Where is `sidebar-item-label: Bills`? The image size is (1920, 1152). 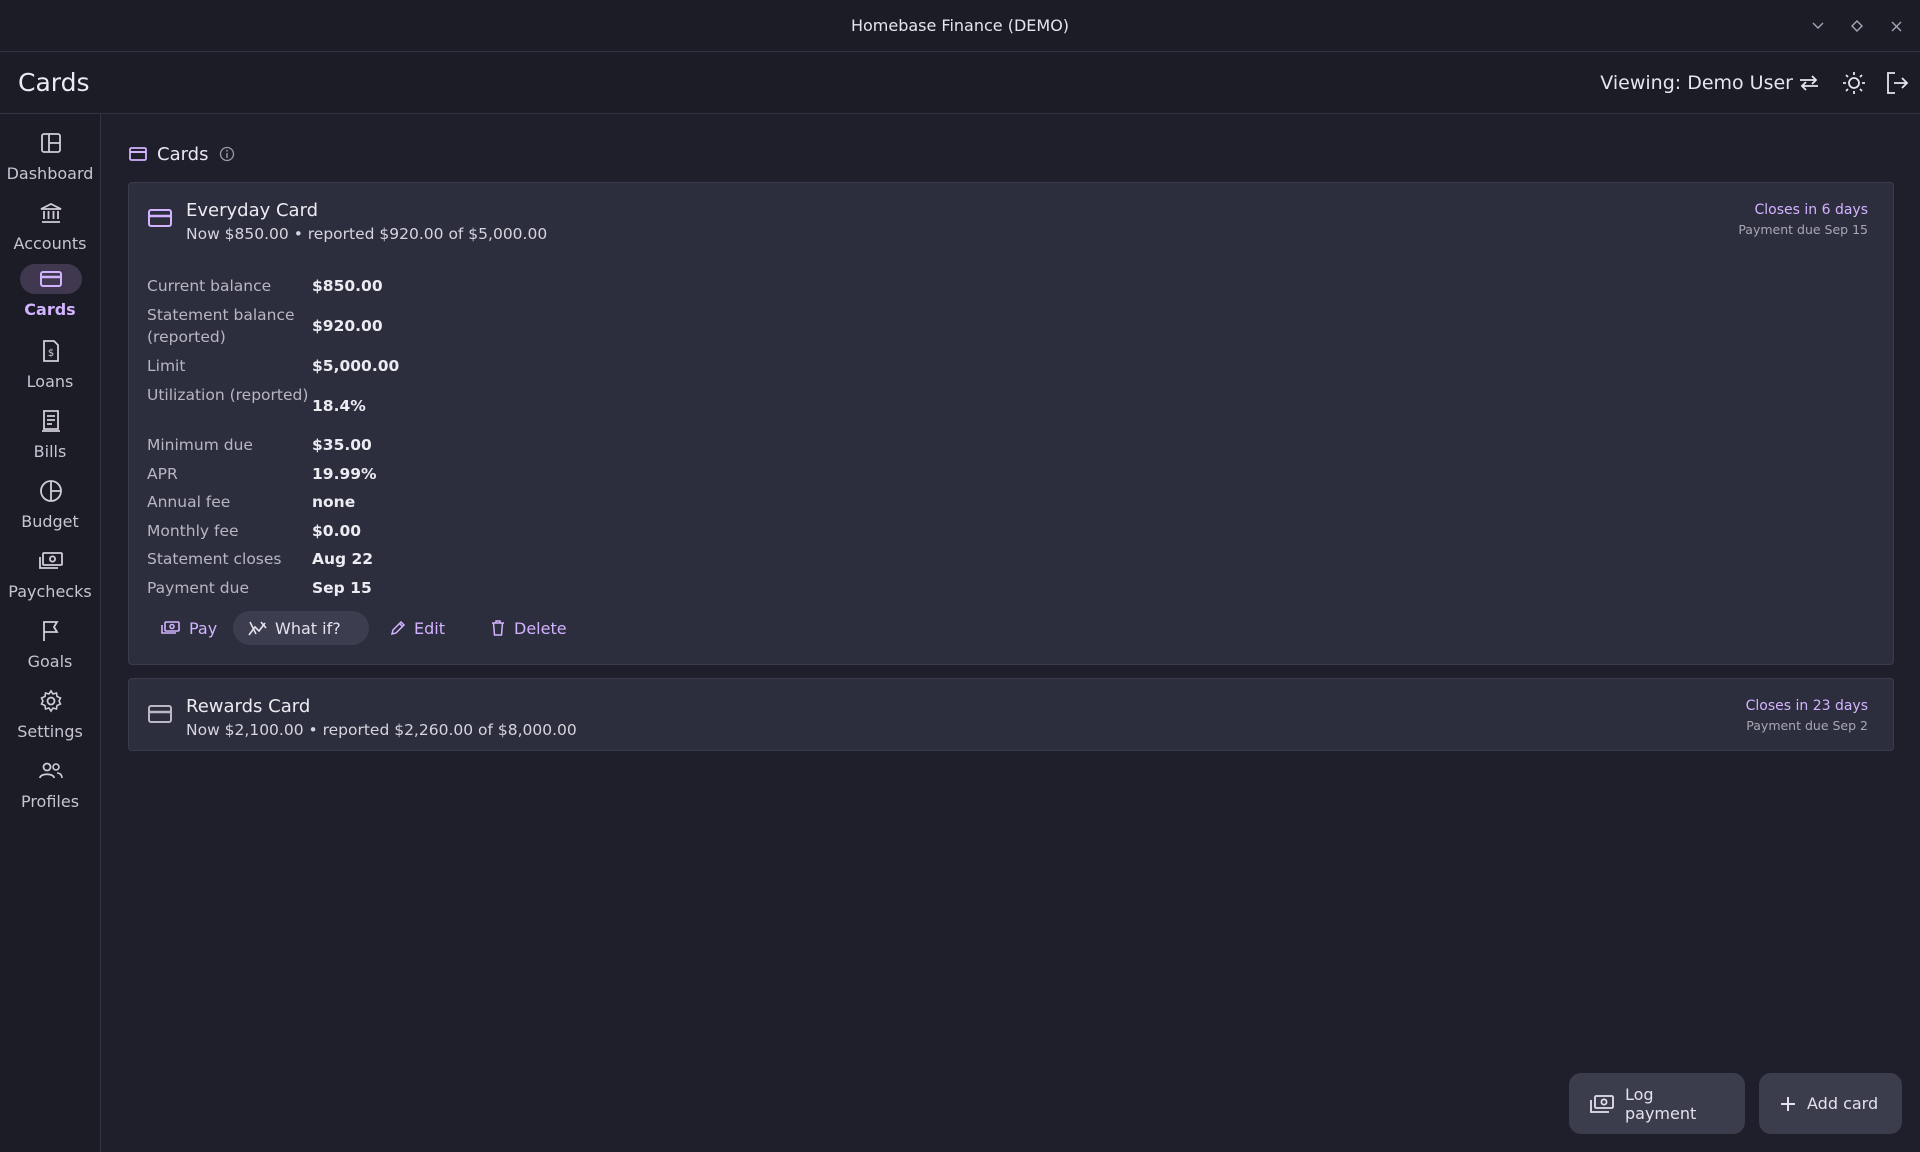 sidebar-item-label: Bills is located at coordinates (50, 451).